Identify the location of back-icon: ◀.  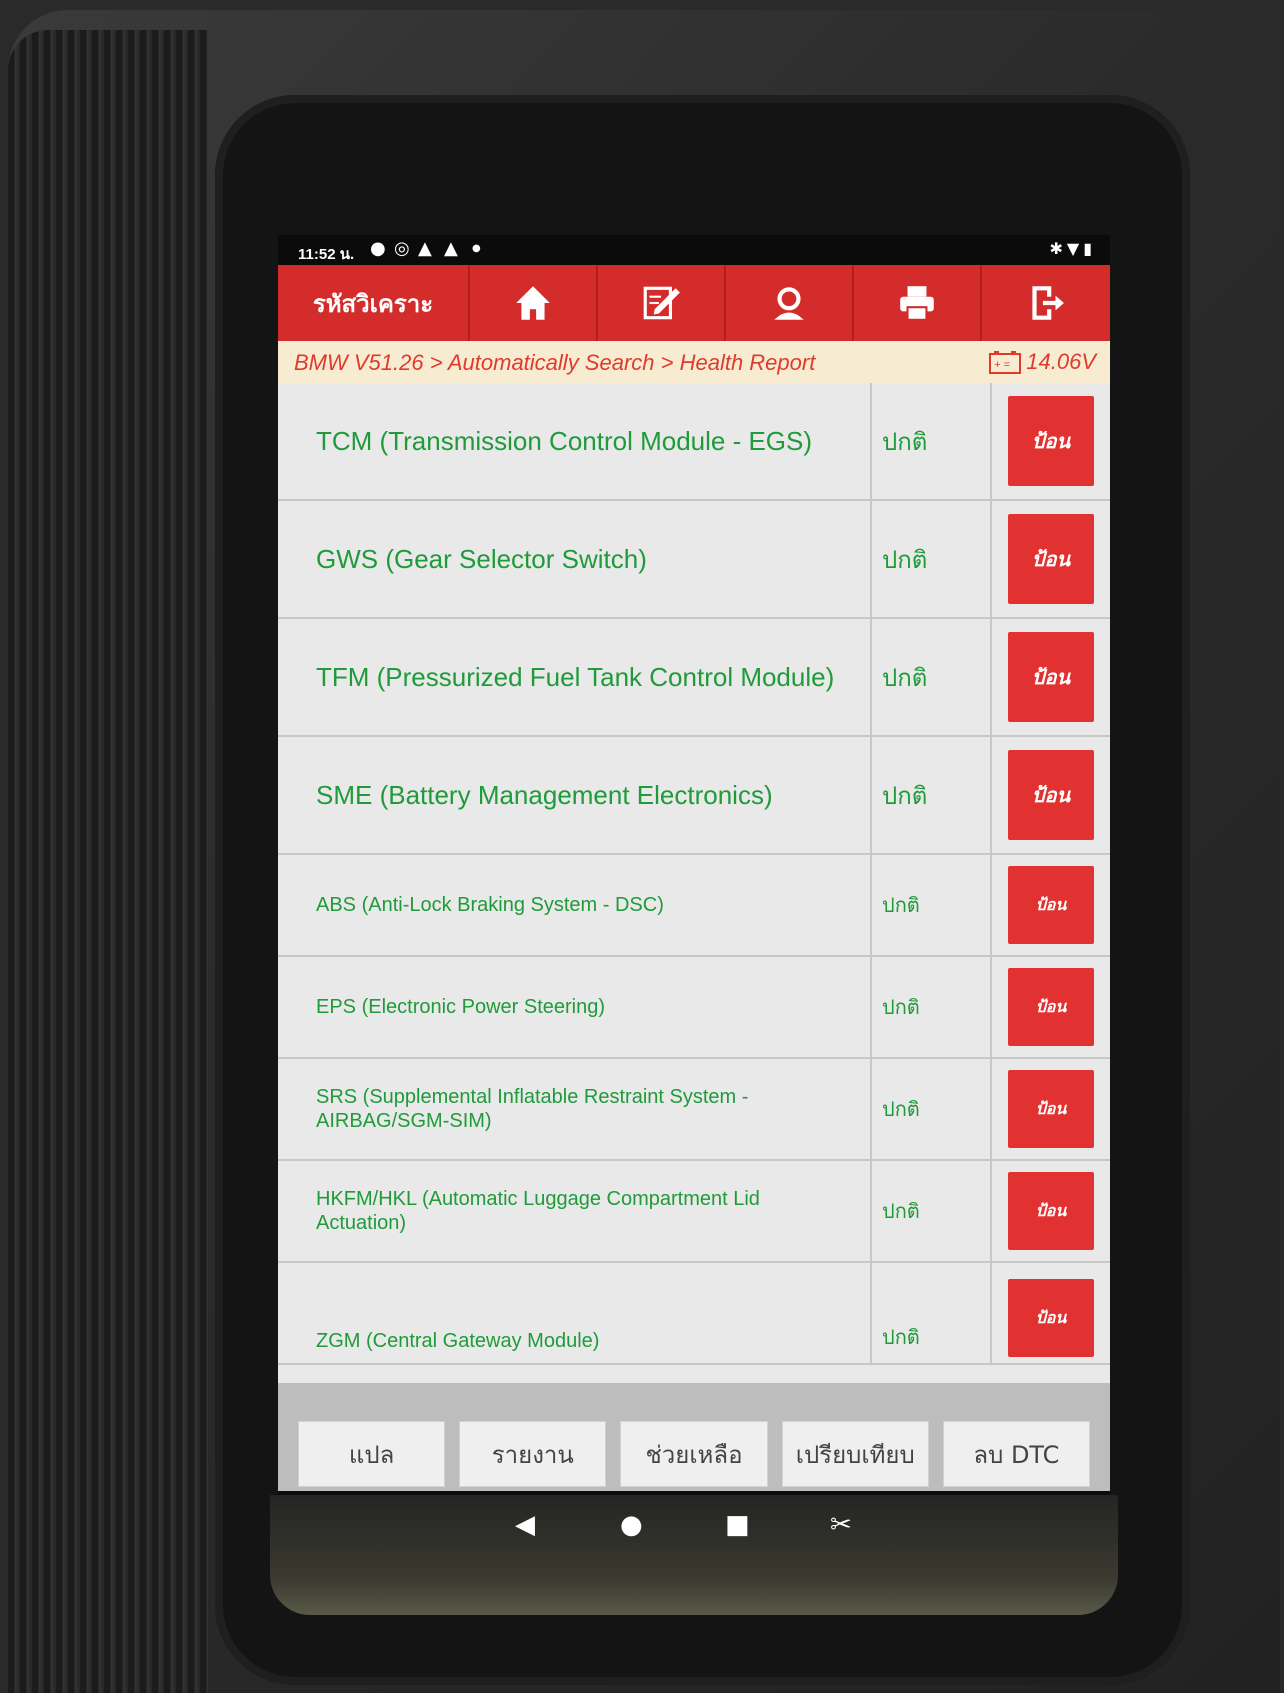
(525, 1525).